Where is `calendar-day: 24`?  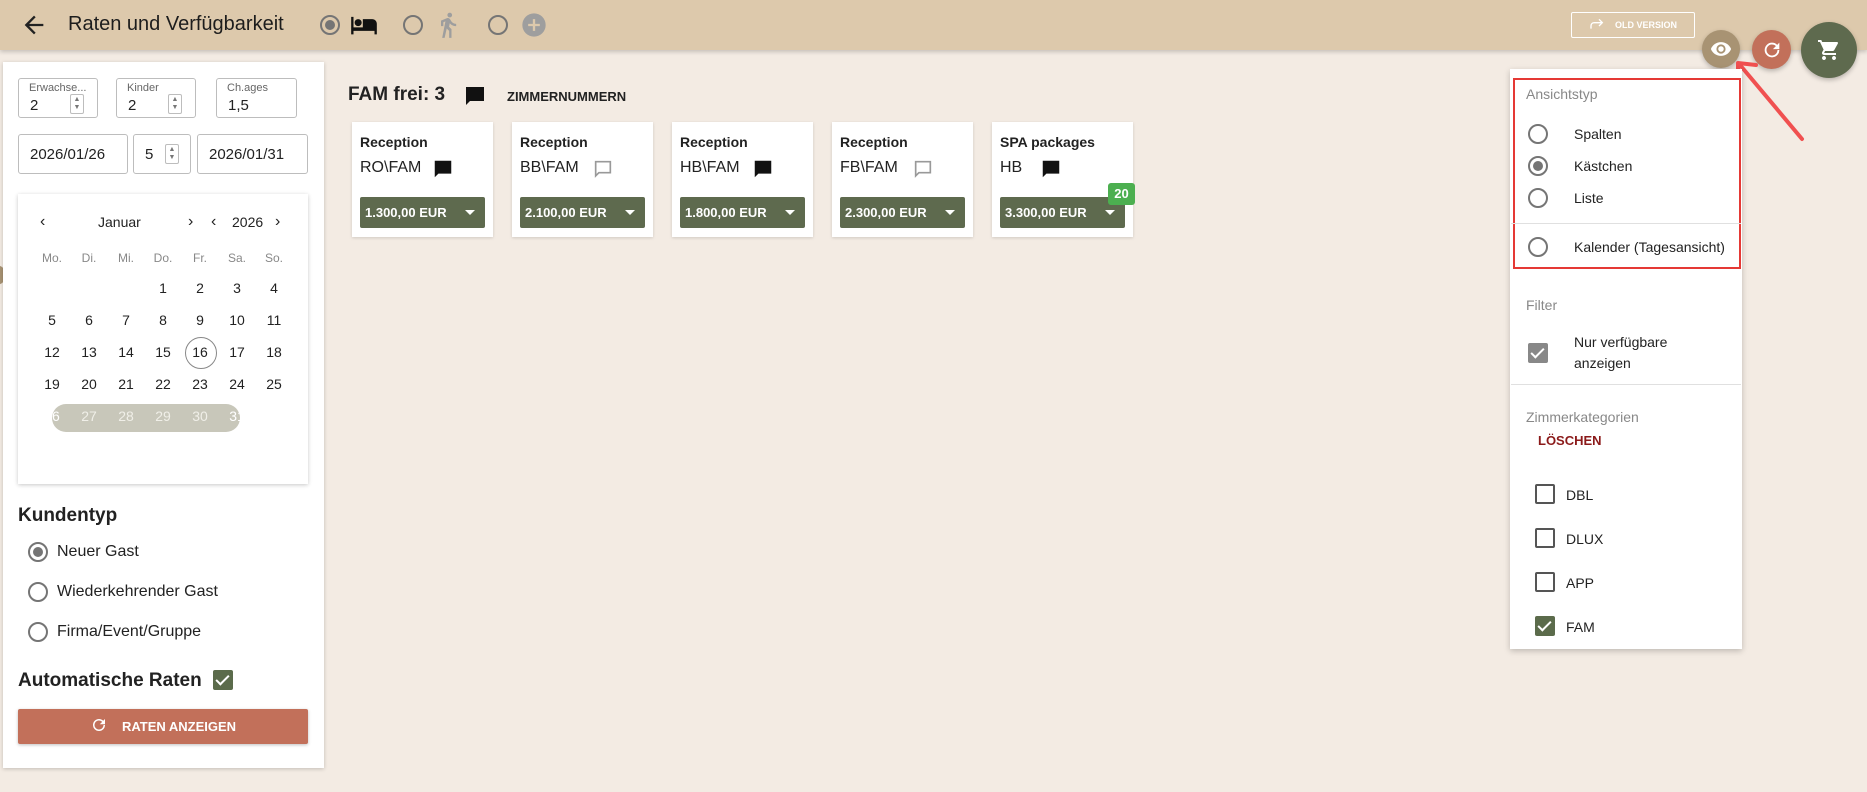
calendar-day: 24 is located at coordinates (237, 384).